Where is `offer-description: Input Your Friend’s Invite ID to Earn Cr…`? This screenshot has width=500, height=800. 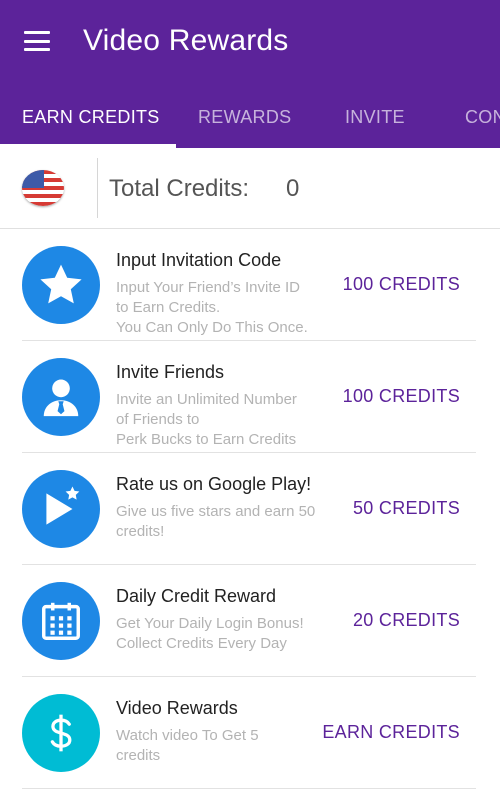 offer-description: Input Your Friend’s Invite ID to Earn Cr… is located at coordinates (212, 307).